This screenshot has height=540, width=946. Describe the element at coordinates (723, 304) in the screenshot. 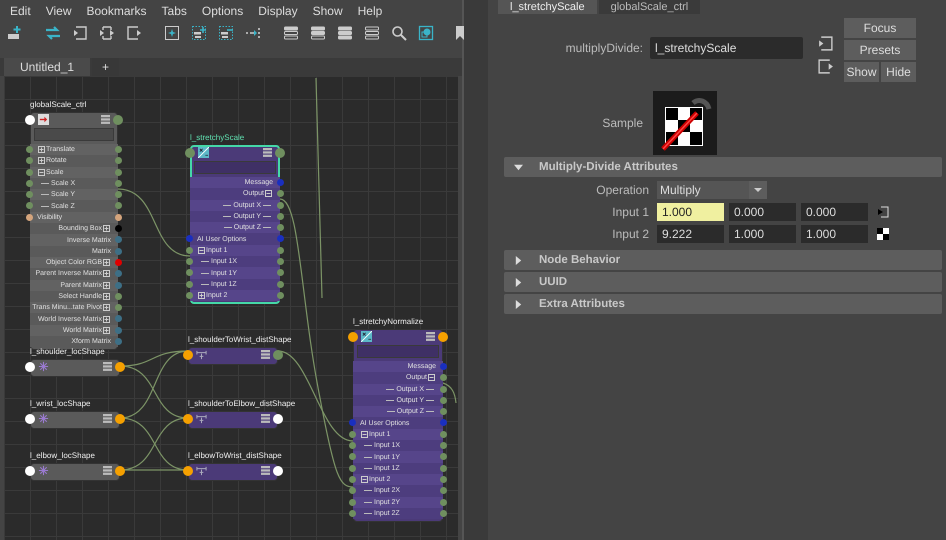

I see `section-header: Extra Attributes` at that location.